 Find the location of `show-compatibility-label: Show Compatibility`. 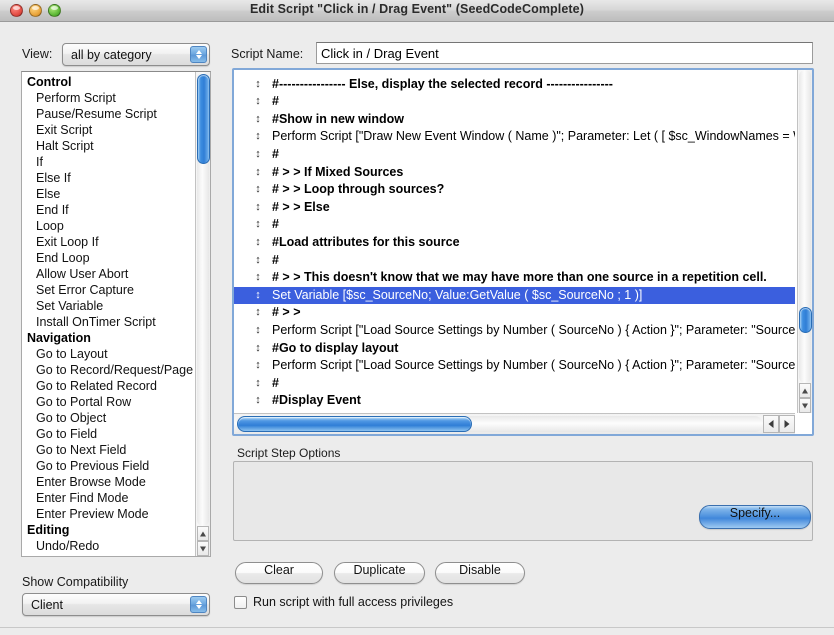

show-compatibility-label: Show Compatibility is located at coordinates (75, 582).